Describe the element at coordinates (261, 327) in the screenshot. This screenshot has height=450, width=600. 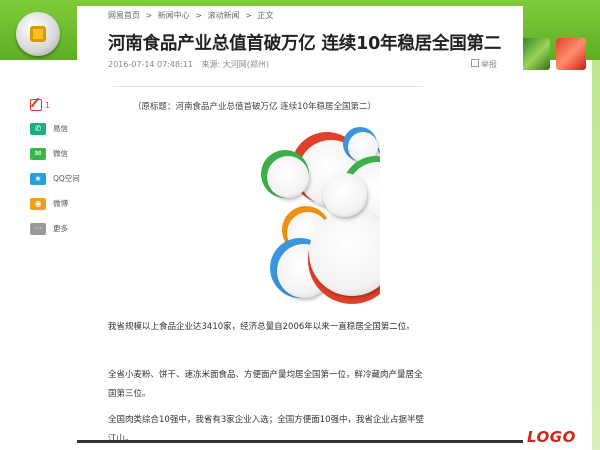
I see `article-paragraph: 我省规模以上食品企业达3410家，经济总量自2006年以来一直稳居全国第二位。` at that location.